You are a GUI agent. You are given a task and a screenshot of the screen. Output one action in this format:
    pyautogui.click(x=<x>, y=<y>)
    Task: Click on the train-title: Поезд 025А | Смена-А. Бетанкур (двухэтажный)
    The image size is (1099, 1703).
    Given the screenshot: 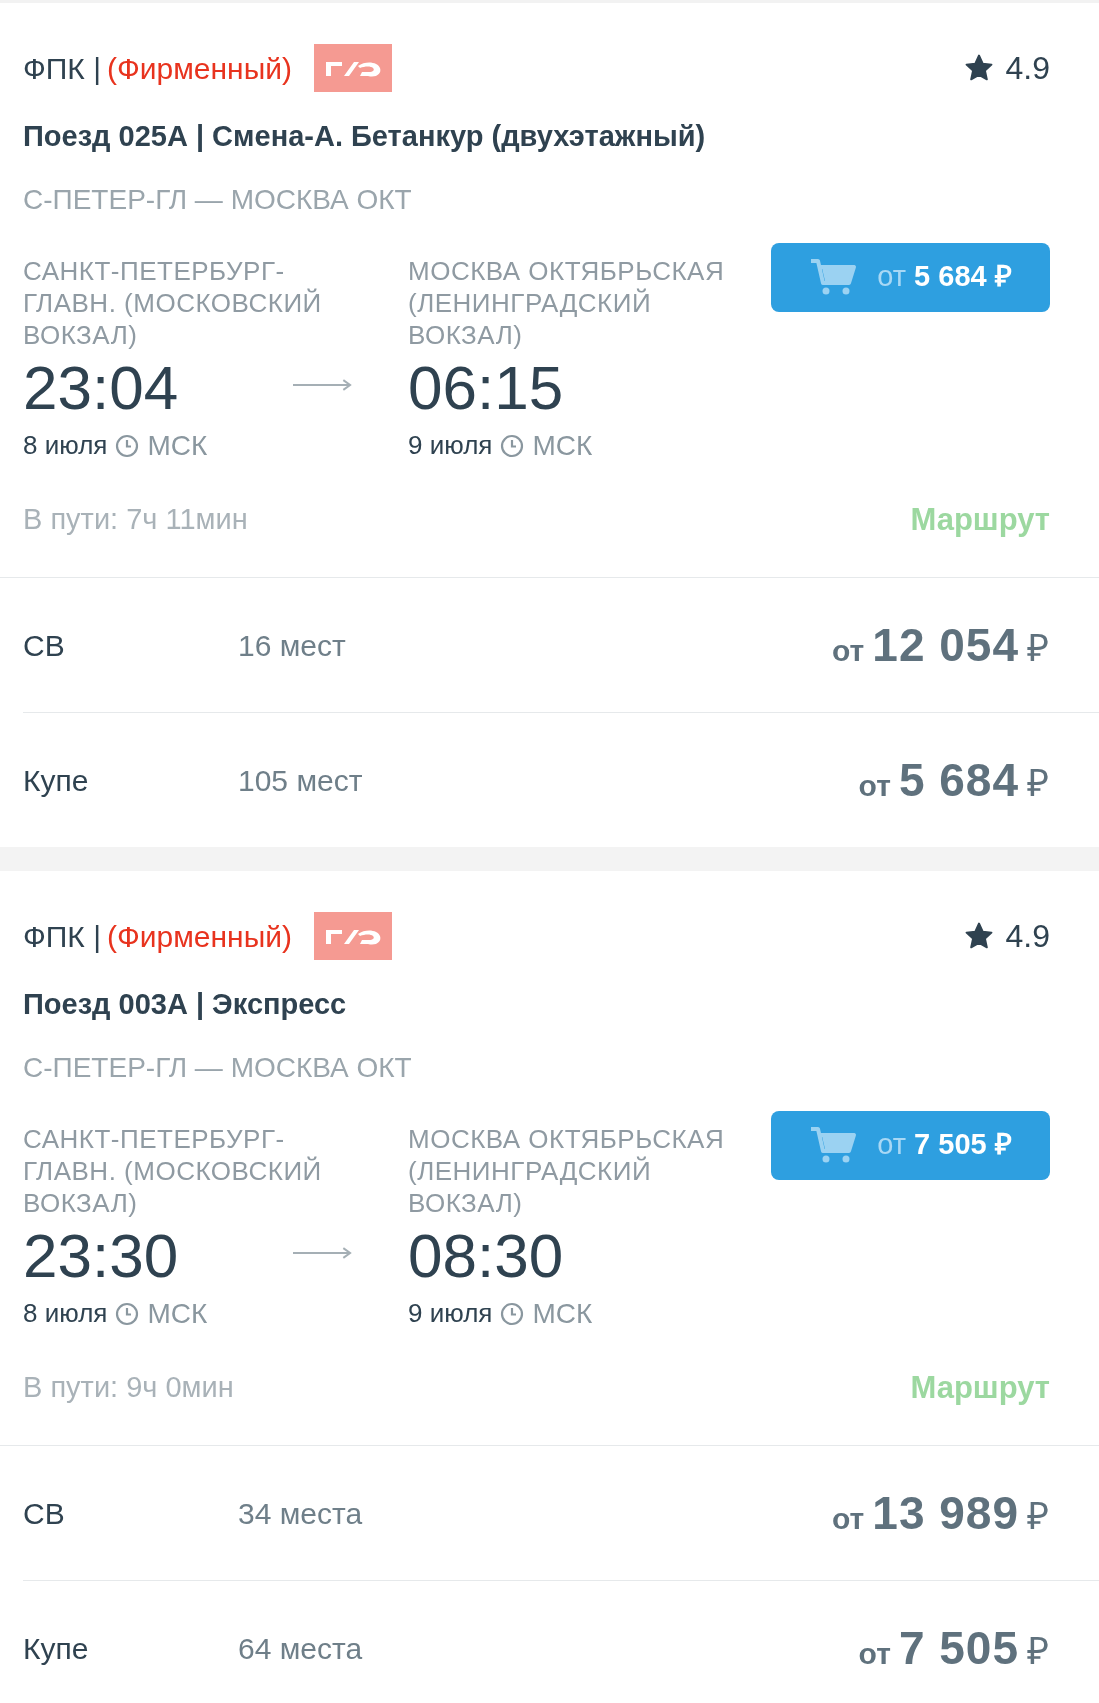 What is the action you would take?
    pyautogui.click(x=365, y=136)
    